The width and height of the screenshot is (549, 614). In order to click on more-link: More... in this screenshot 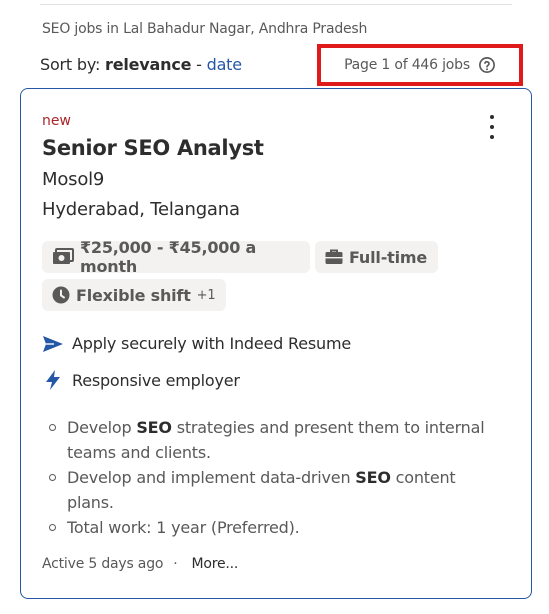, I will do `click(215, 564)`.